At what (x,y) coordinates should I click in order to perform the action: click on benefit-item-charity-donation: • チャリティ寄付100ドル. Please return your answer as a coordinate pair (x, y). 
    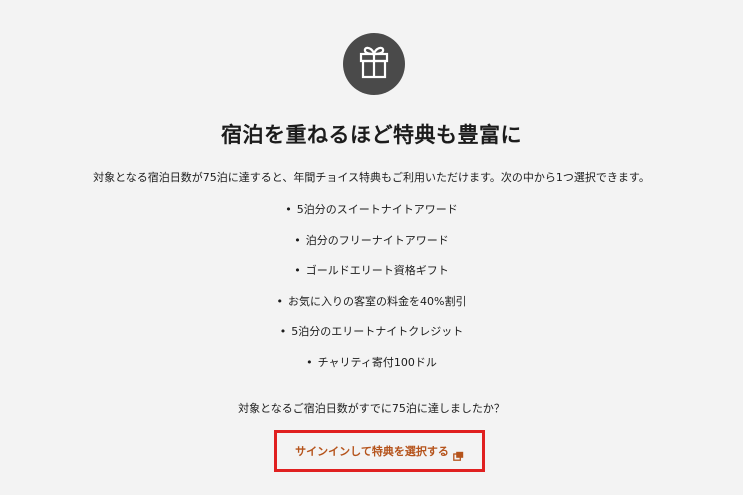
    Looking at the image, I should click on (371, 368).